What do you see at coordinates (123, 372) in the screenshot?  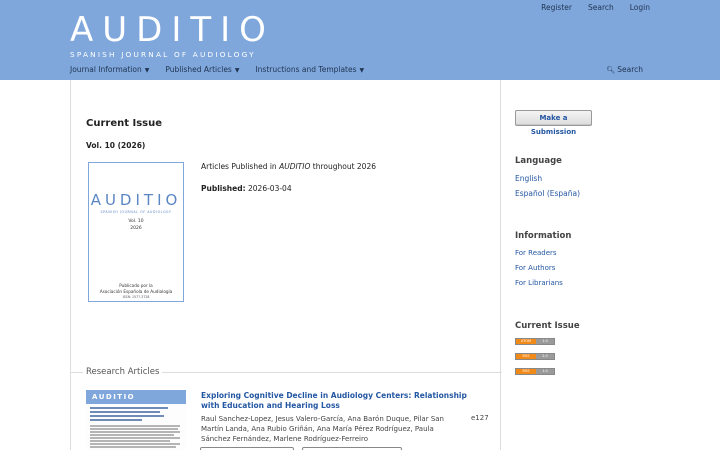 I see `section-title: Research Articles` at bounding box center [123, 372].